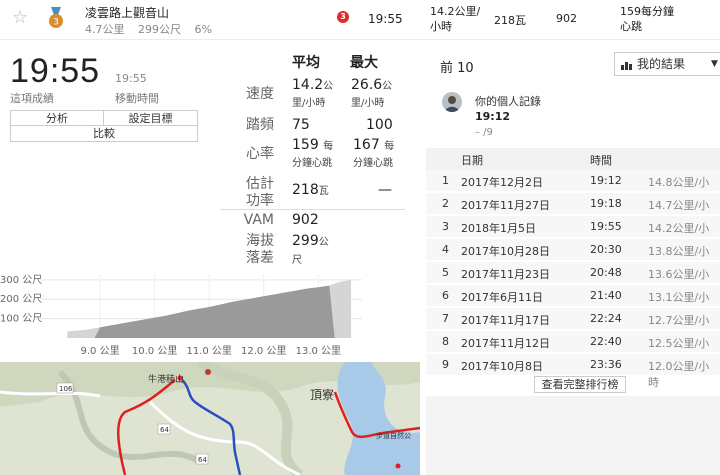  Describe the element at coordinates (455, 19) in the screenshot. I see `segment-speed: 14.2公里/小時` at that location.